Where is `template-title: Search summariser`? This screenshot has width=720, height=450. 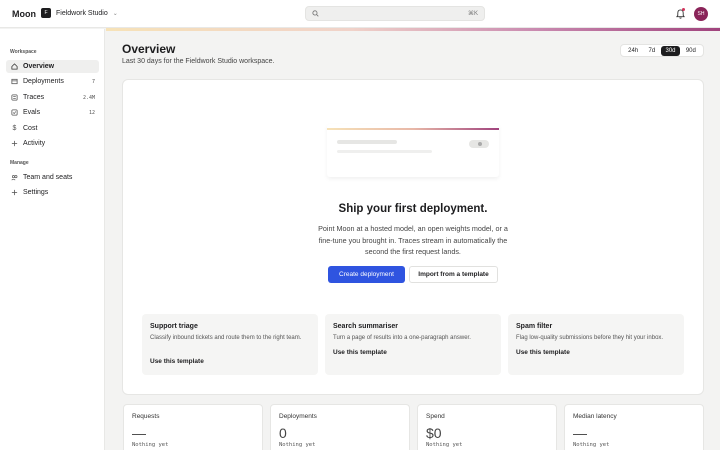 template-title: Search summariser is located at coordinates (365, 326).